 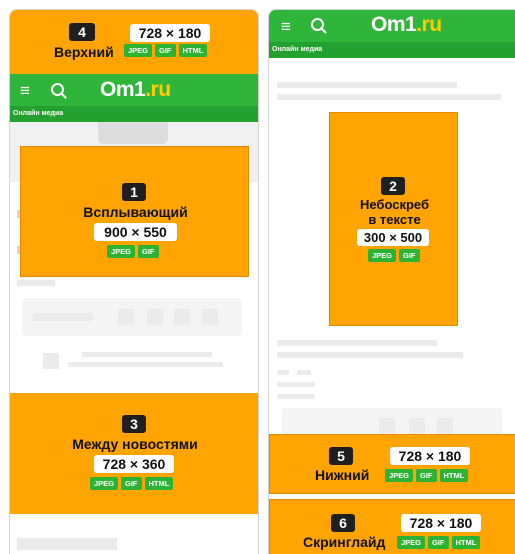 I want to click on banner-number-badge: 6, so click(x=343, y=523).